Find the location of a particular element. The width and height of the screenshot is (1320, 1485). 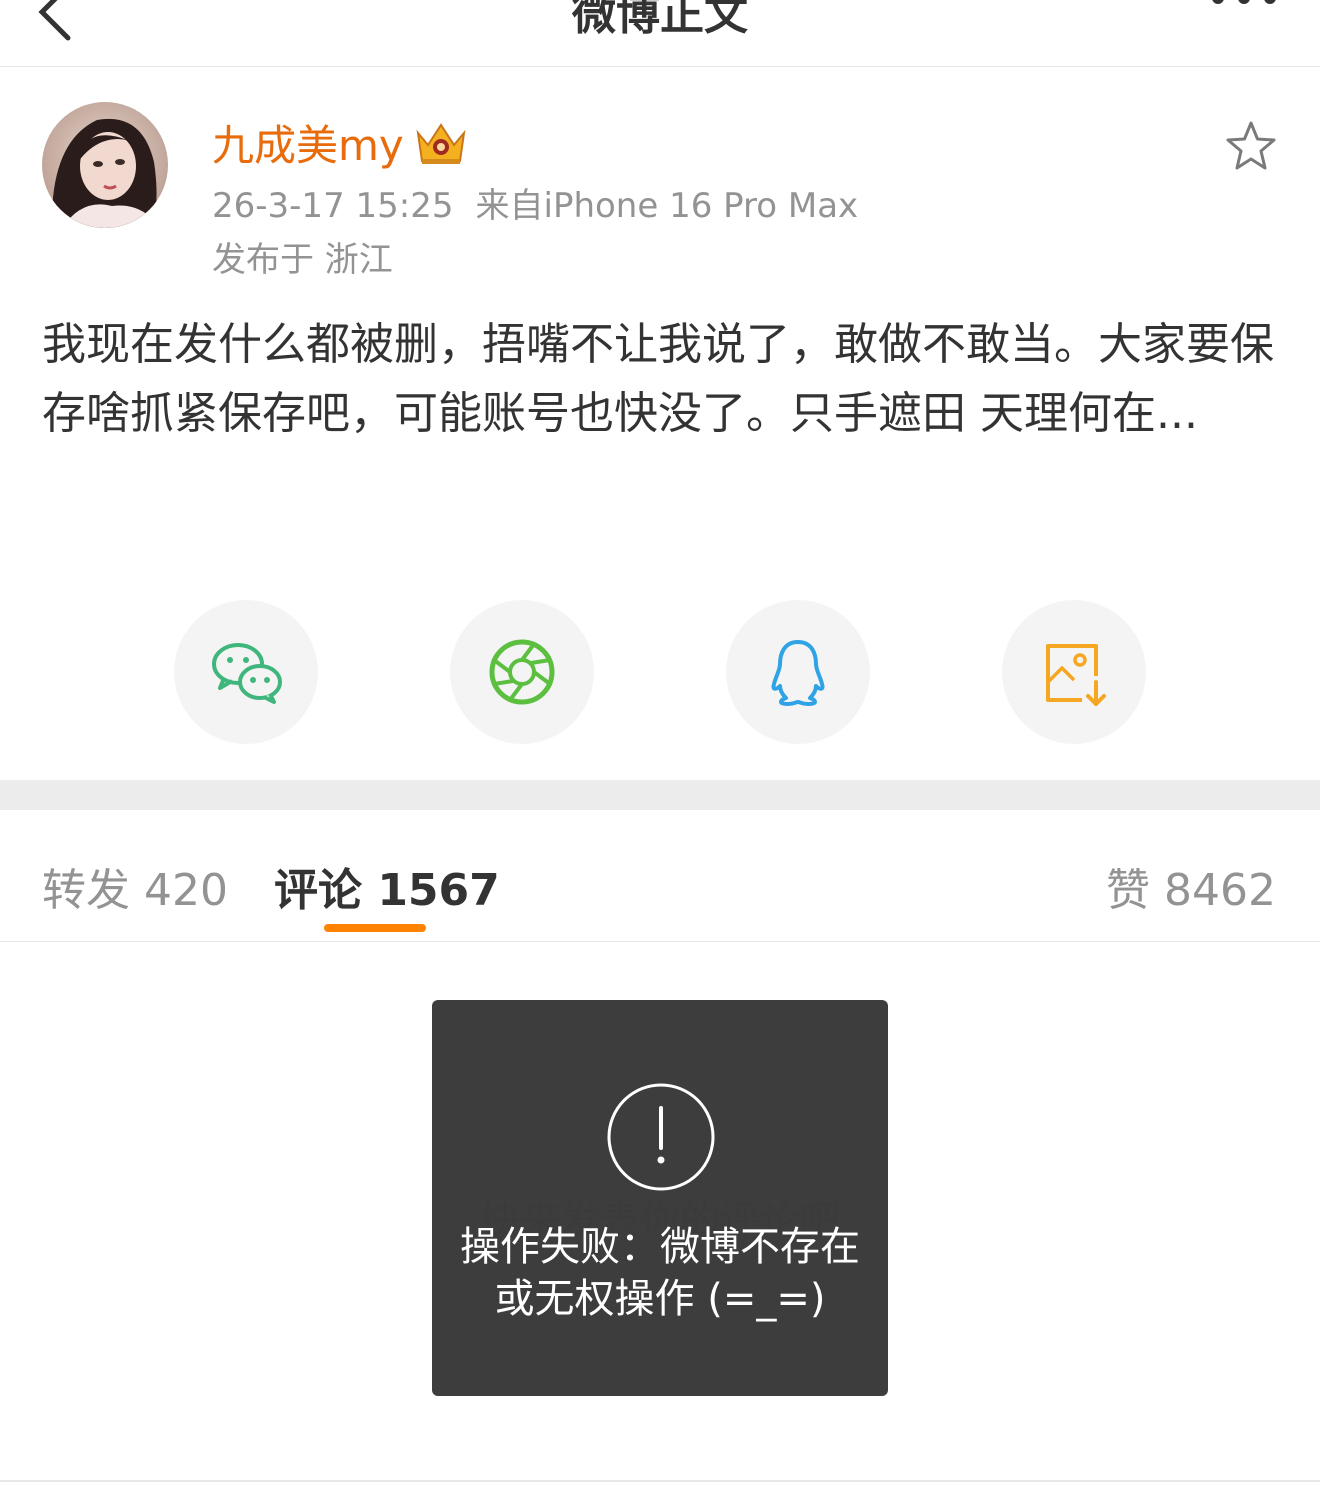

moments-icon is located at coordinates (522, 672).